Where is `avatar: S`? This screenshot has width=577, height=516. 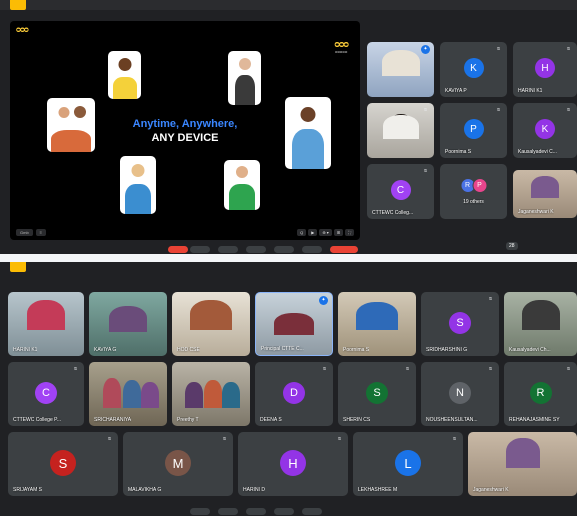
avatar: S is located at coordinates (460, 323).